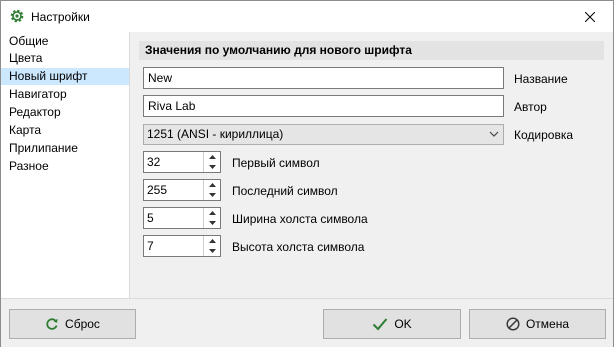 This screenshot has height=347, width=614. I want to click on canvas-height-stepper: 7, so click(182, 246).